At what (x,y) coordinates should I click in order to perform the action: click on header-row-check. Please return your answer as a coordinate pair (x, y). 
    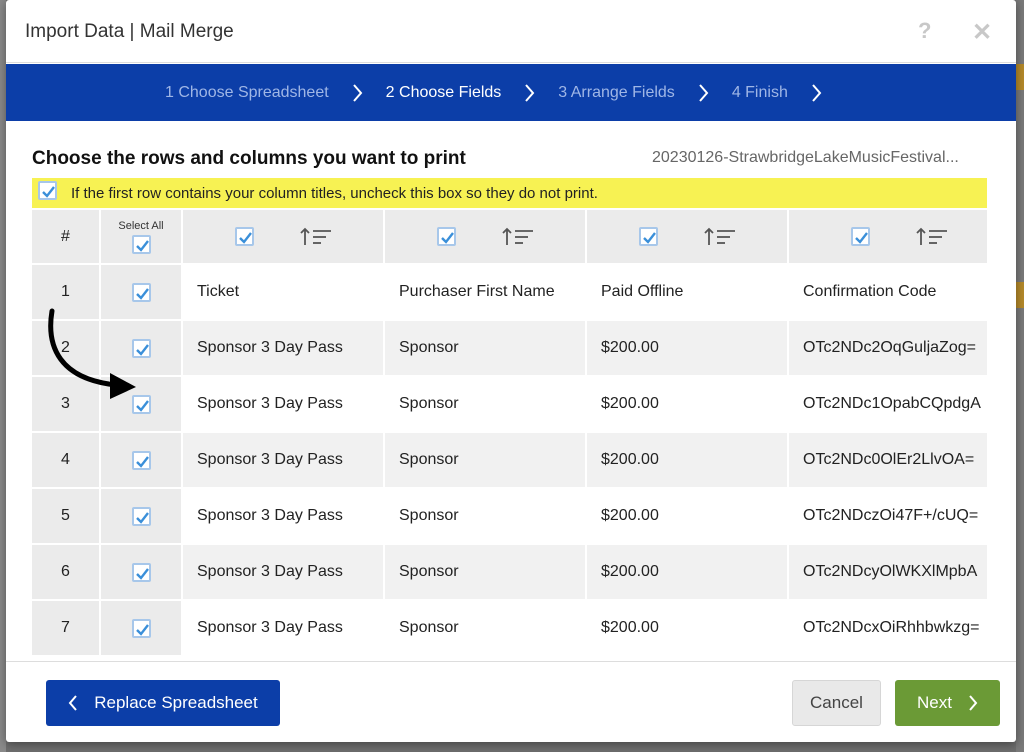
    Looking at the image, I should click on (47, 190).